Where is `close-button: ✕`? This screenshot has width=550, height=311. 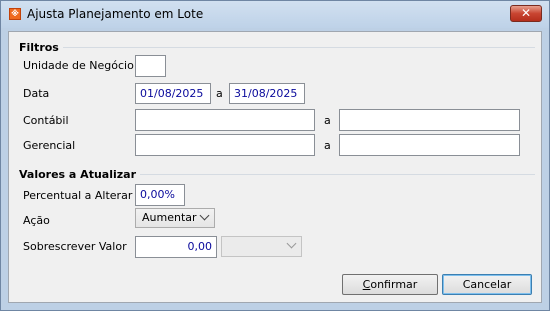 close-button: ✕ is located at coordinates (526, 13).